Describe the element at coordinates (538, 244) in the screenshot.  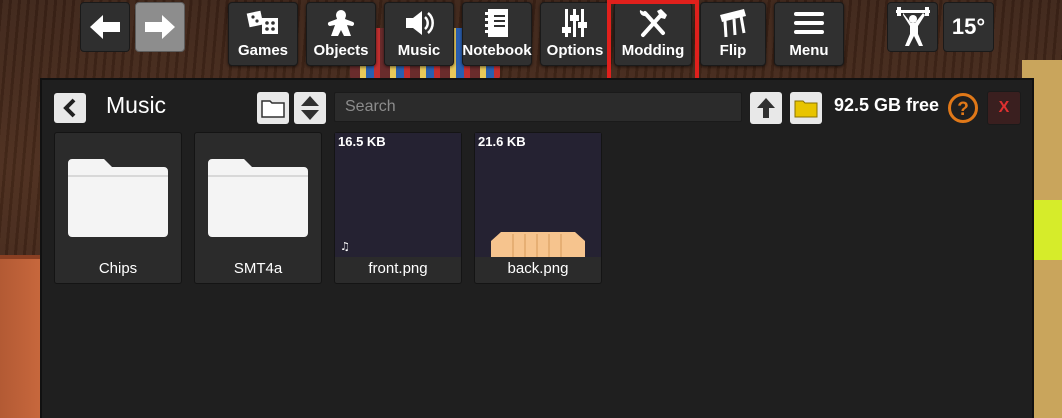
I see `card-back-preview` at that location.